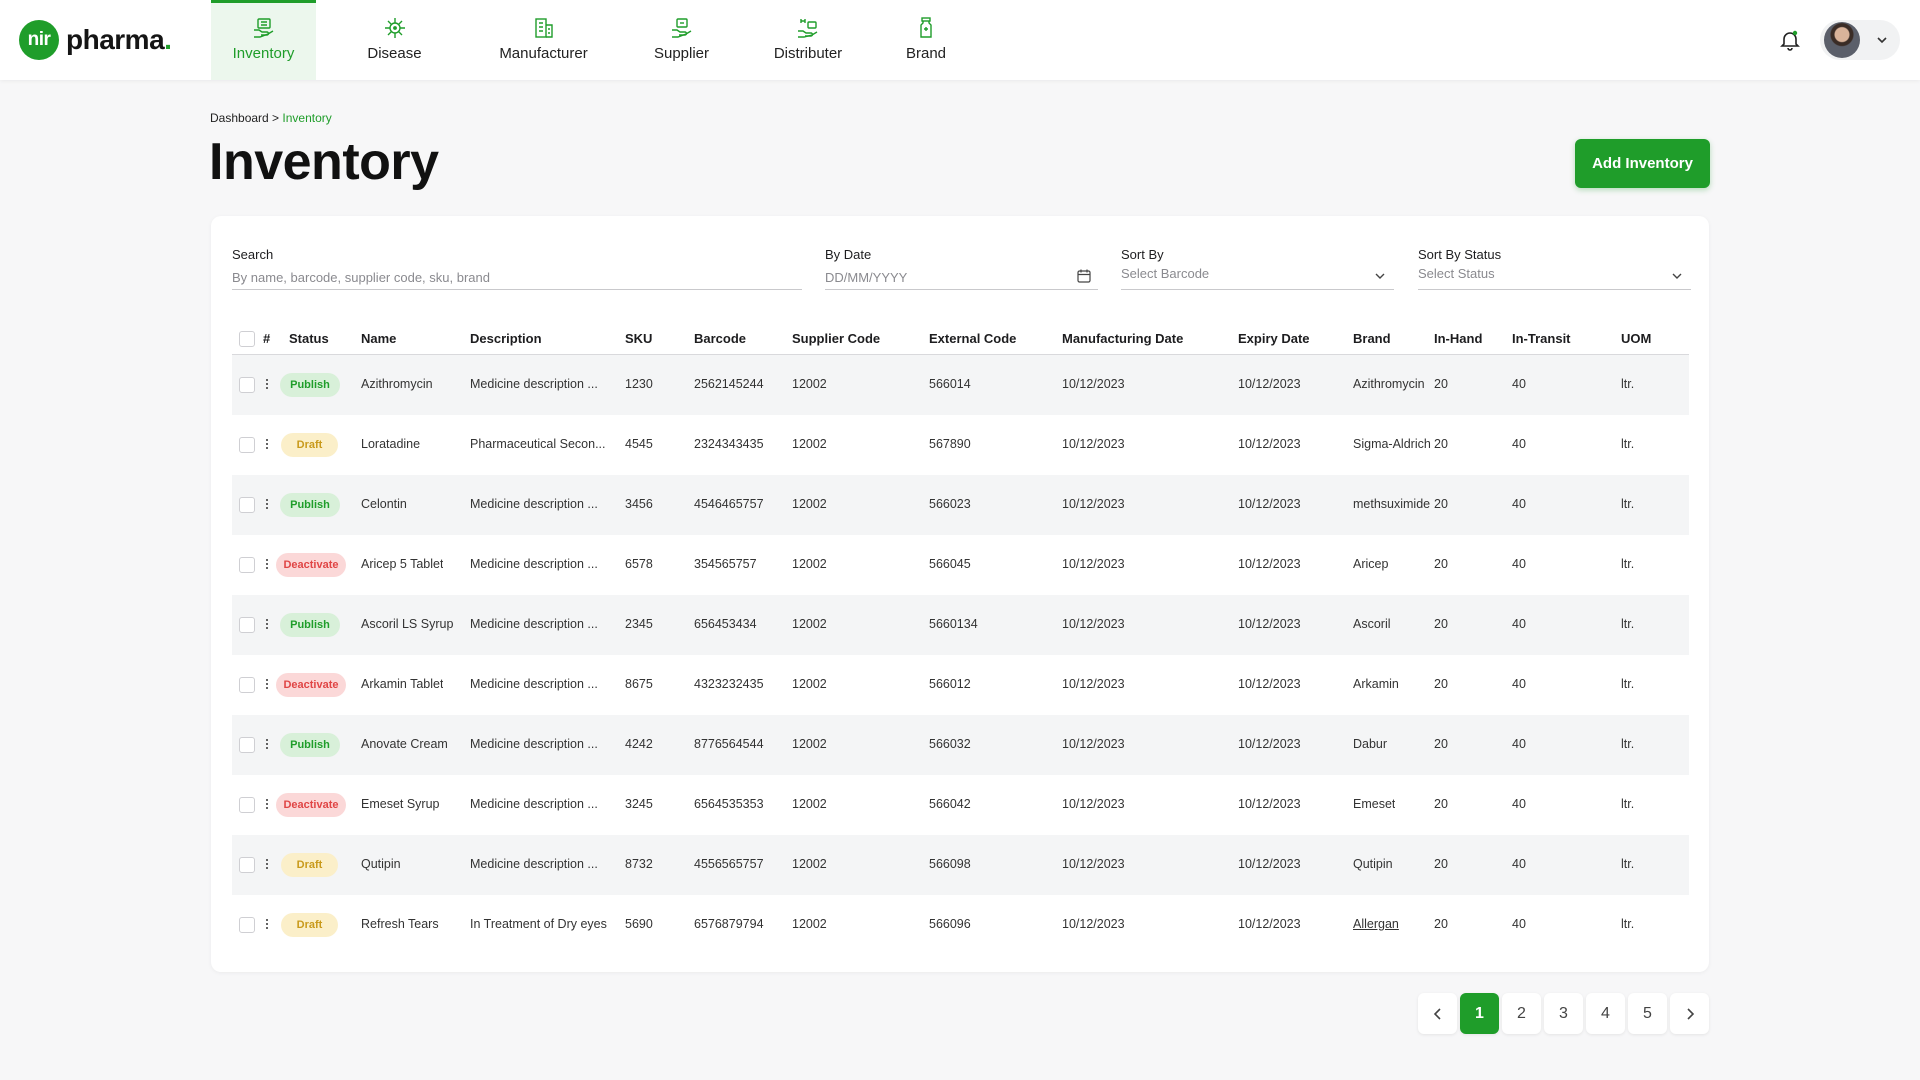  I want to click on select-all-checkbox, so click(247, 339).